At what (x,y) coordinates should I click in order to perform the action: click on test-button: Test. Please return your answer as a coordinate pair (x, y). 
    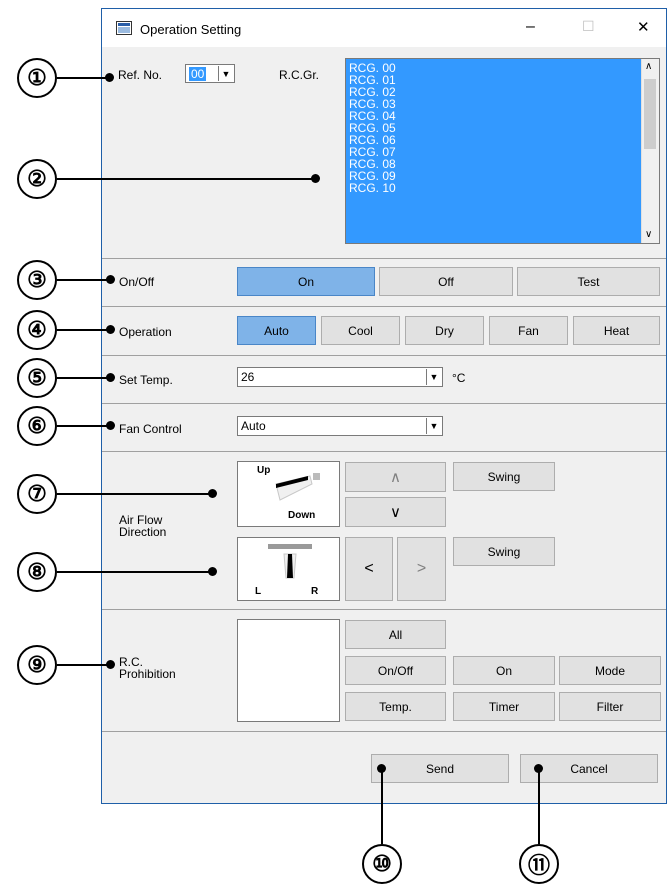
    Looking at the image, I should click on (588, 281).